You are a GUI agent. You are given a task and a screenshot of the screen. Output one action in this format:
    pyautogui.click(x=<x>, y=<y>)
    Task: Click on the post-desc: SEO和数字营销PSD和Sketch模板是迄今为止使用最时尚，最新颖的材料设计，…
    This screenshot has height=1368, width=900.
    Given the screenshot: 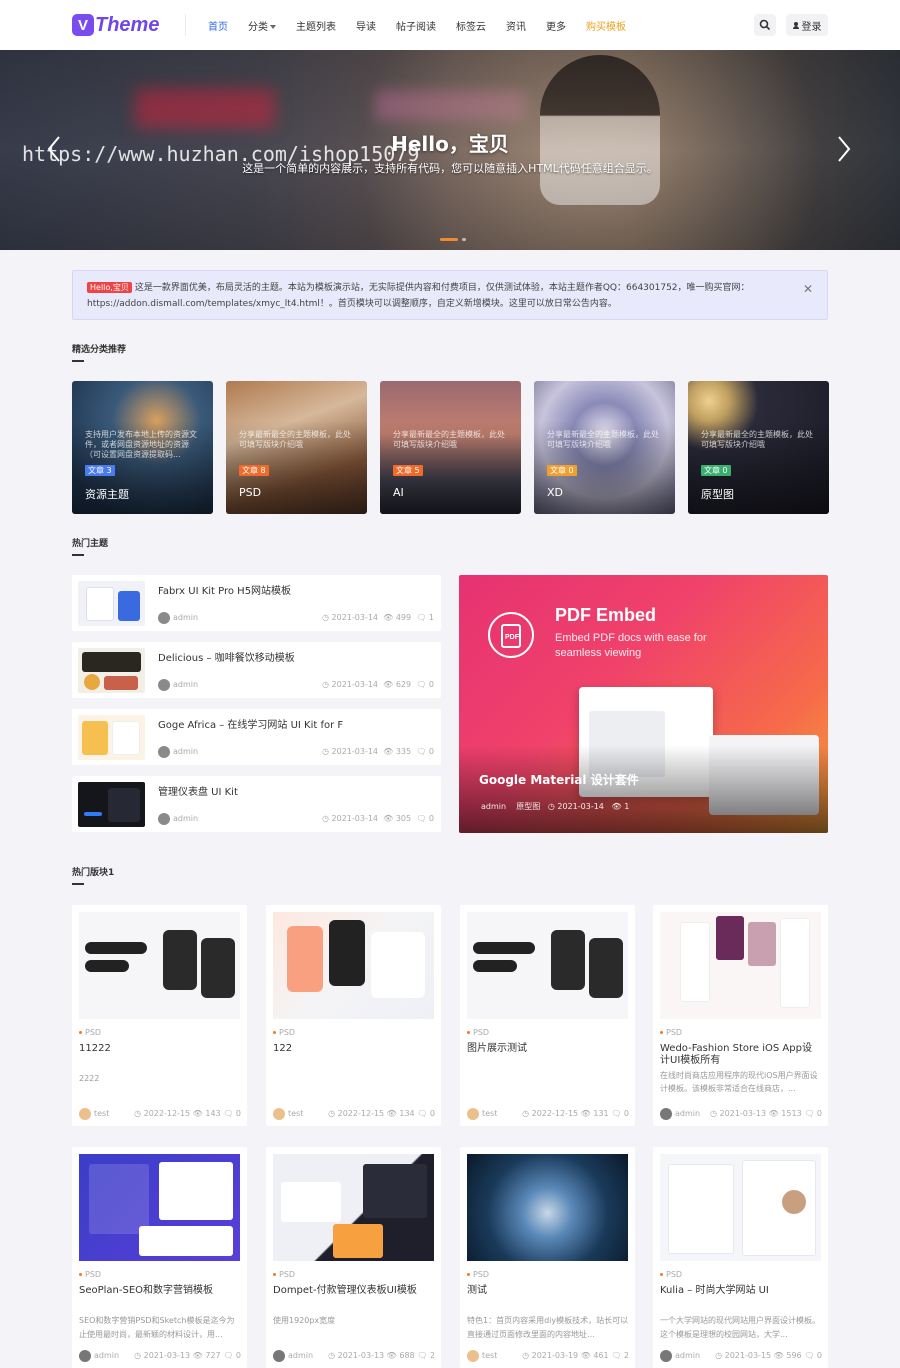 What is the action you would take?
    pyautogui.click(x=157, y=1327)
    